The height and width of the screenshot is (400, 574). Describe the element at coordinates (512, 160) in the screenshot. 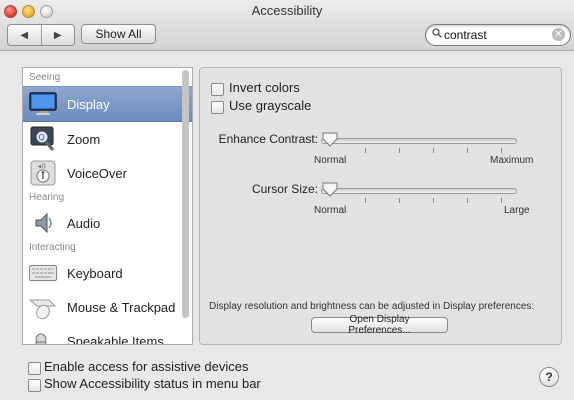

I see `enhance-contrast-max-label: Maximum` at that location.